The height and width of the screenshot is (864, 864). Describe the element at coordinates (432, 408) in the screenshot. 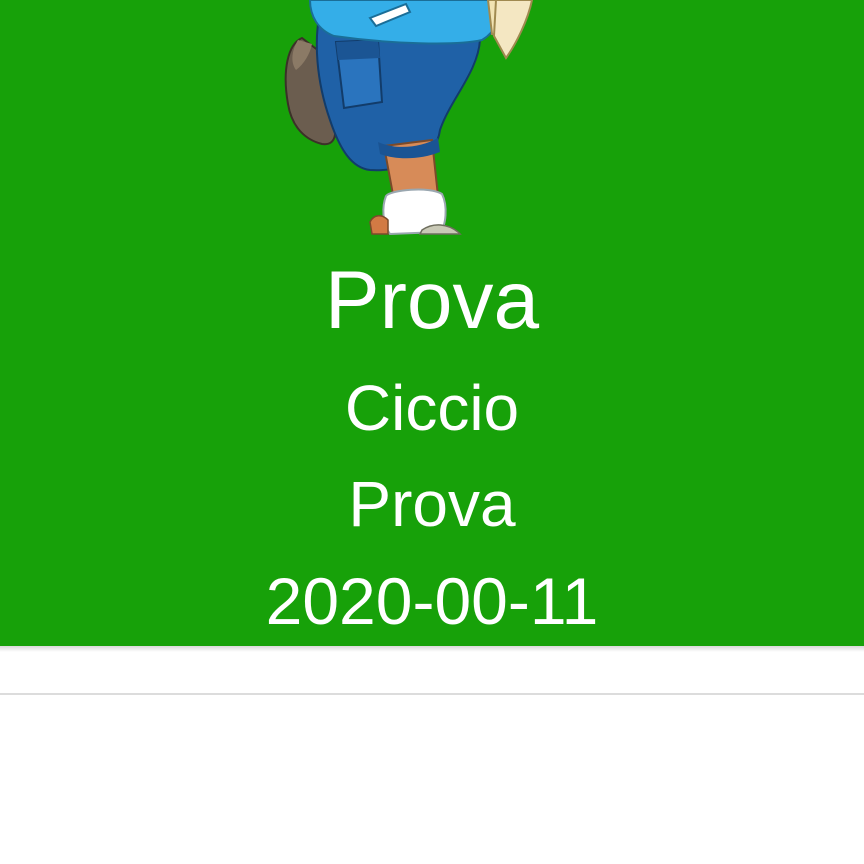

I see `card-author: Ciccio` at that location.